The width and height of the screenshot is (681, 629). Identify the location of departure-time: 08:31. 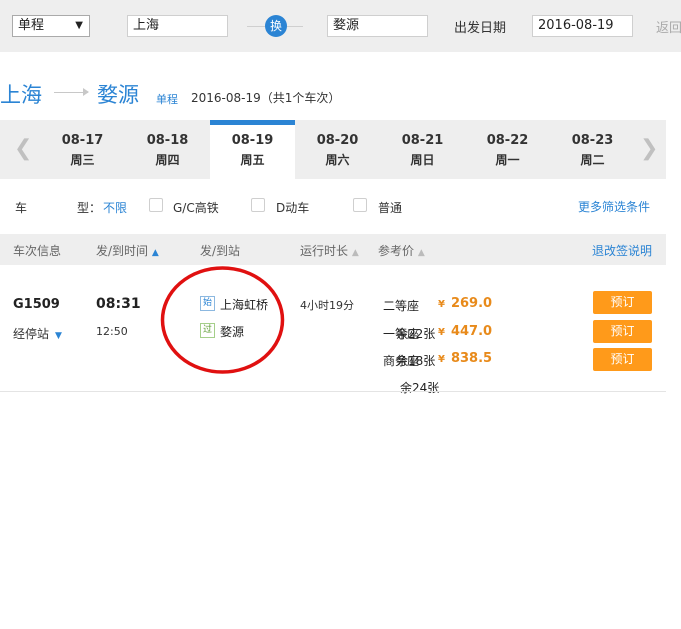
(118, 304).